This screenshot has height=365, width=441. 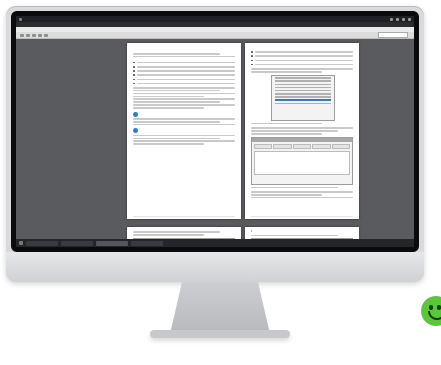 I want to click on taskbar, so click(x=215, y=243).